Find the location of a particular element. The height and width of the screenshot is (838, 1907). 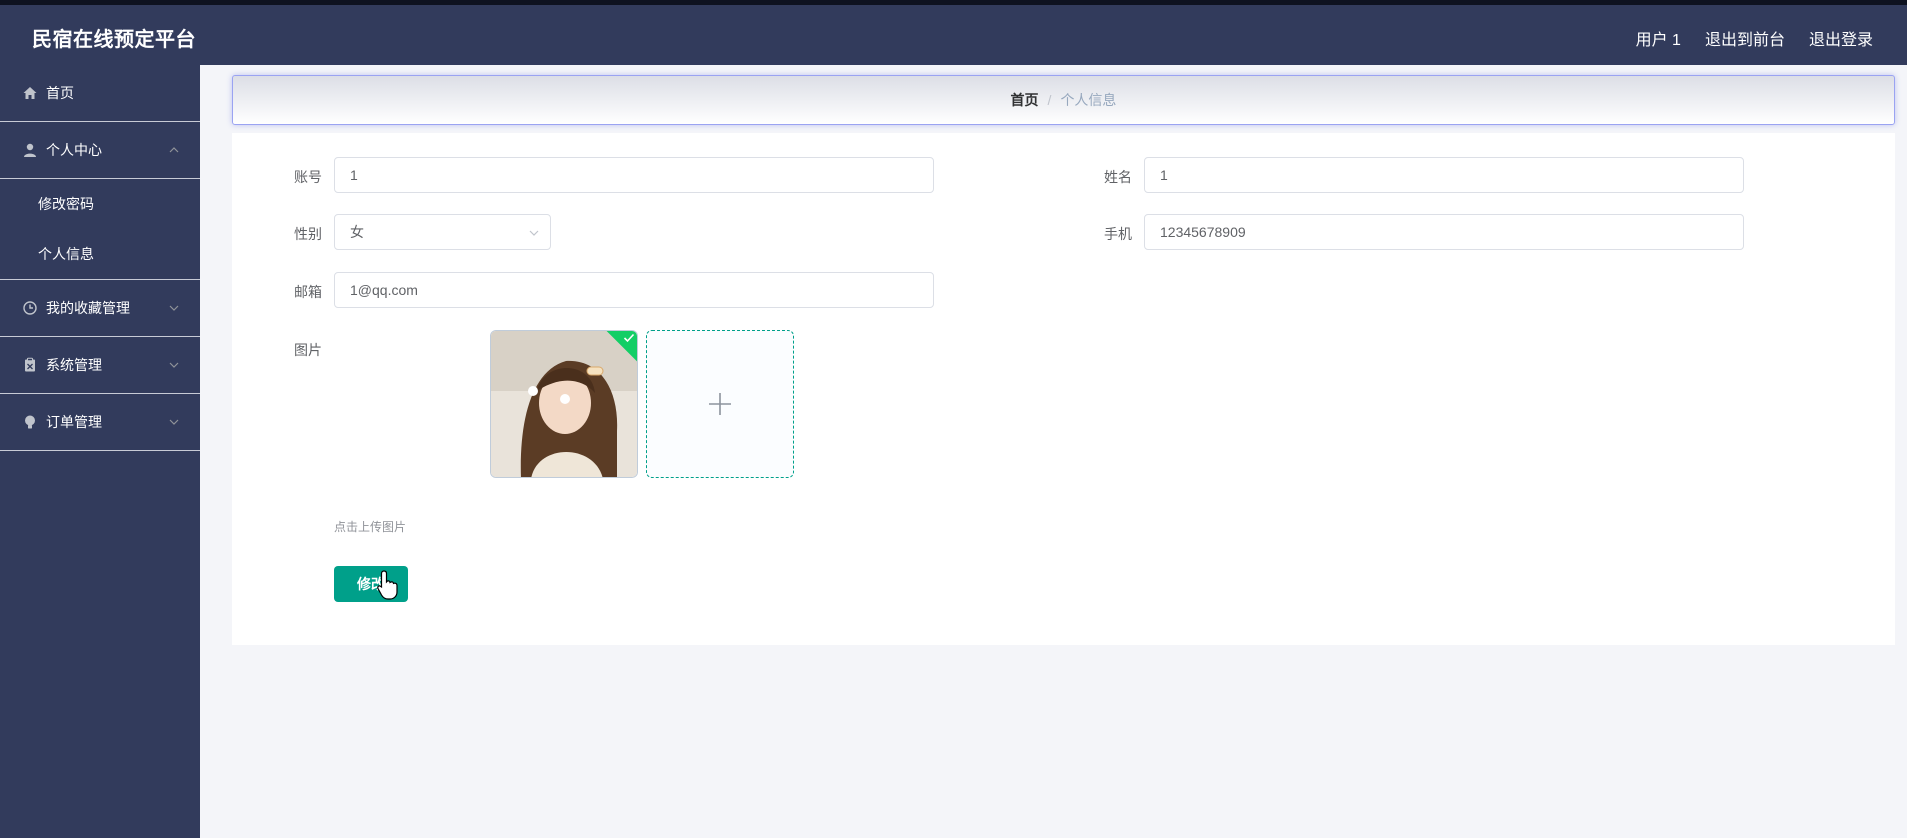

phone-input: 12345678909 is located at coordinates (1444, 232).